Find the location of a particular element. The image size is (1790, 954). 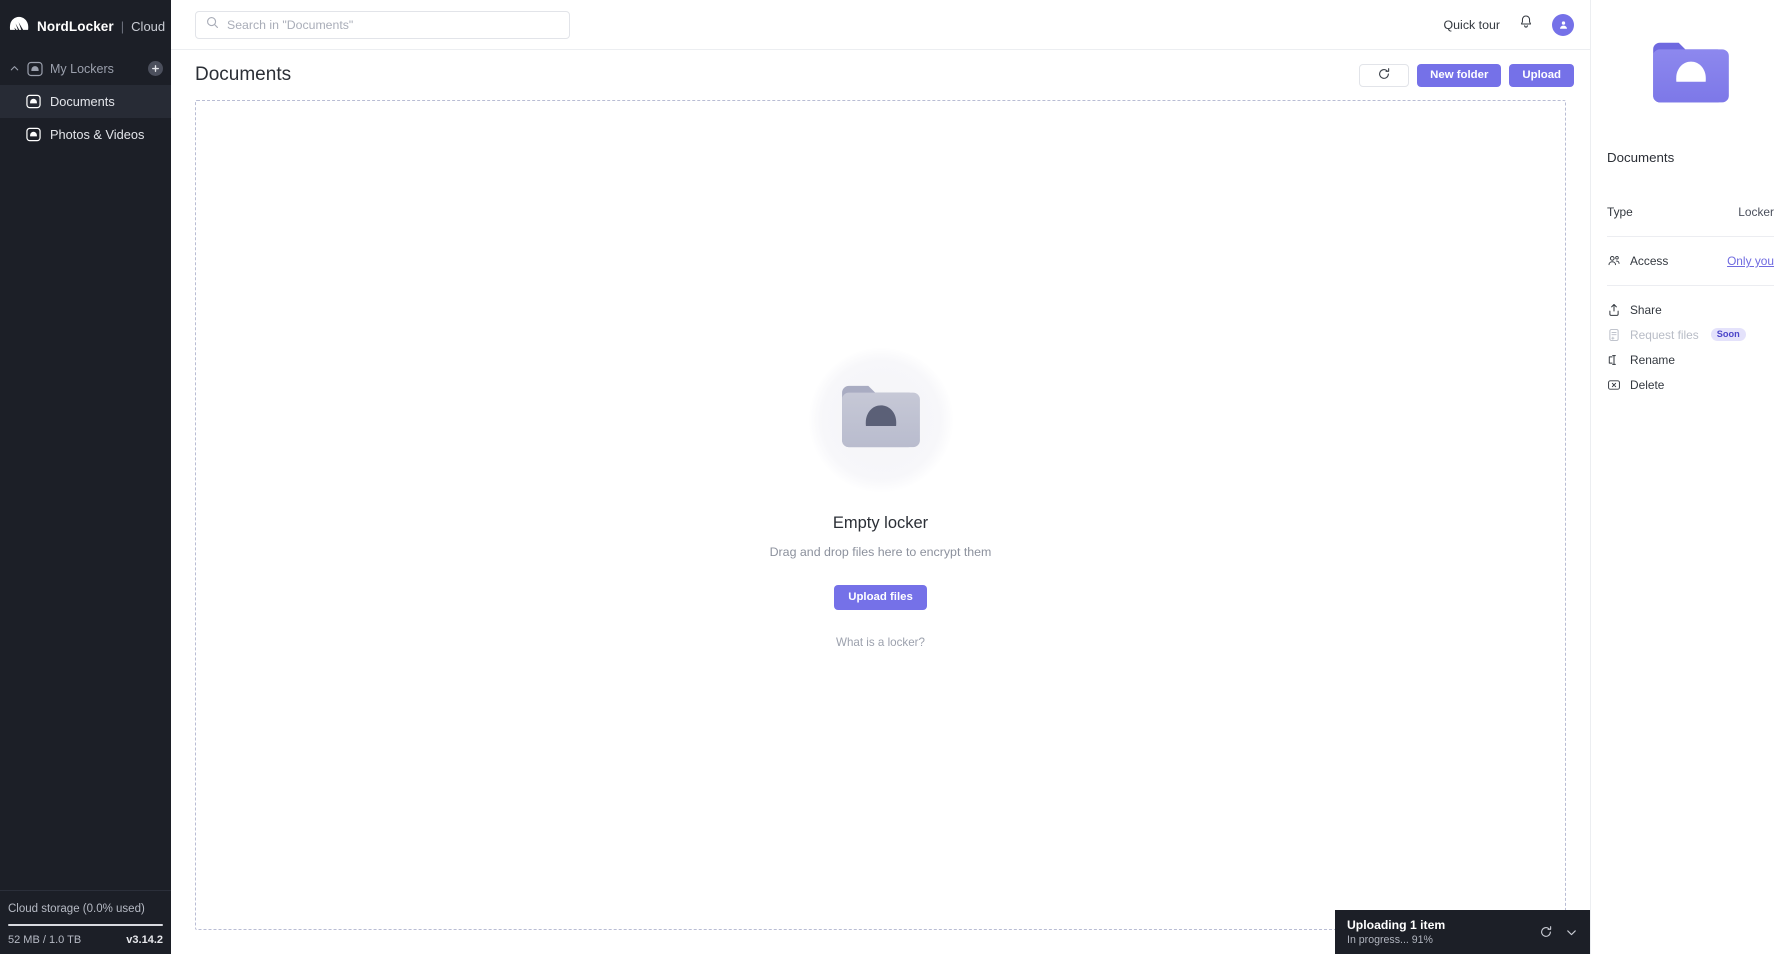

folder-nordlocker-icon is located at coordinates (881, 419).